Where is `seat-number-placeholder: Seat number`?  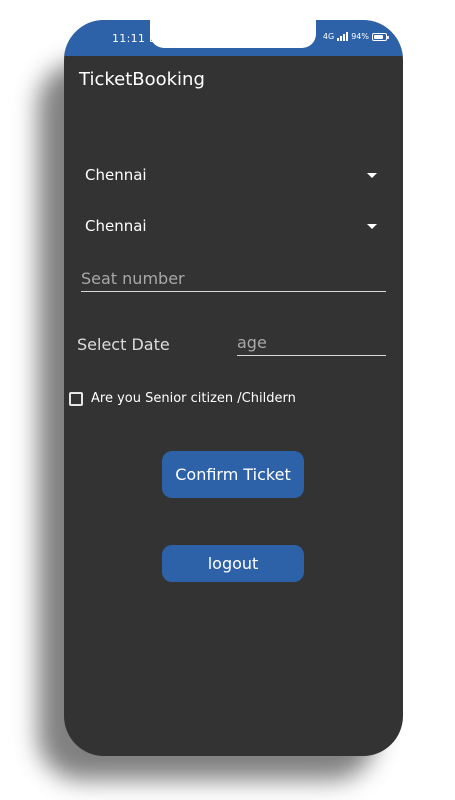
seat-number-placeholder: Seat number is located at coordinates (133, 278).